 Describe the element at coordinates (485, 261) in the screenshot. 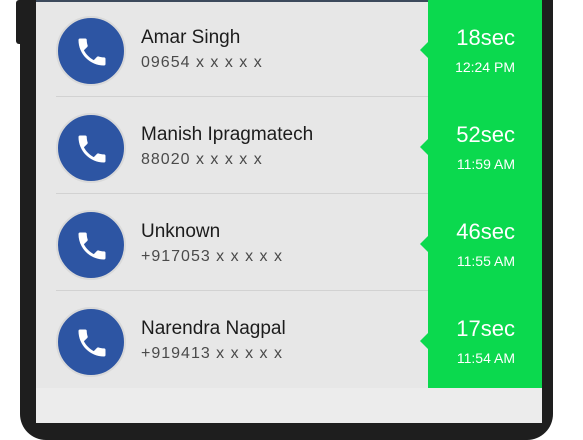

I see `call-time: 11:55 AM` at that location.